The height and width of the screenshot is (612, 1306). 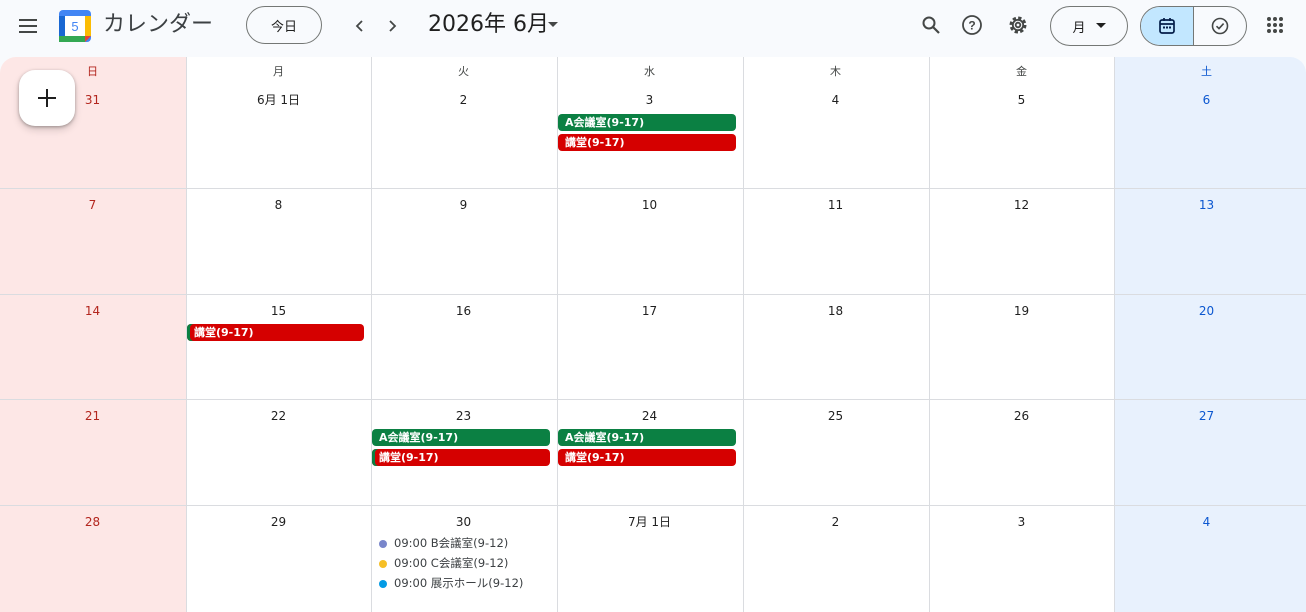 I want to click on day-number: 20, so click(x=1206, y=311).